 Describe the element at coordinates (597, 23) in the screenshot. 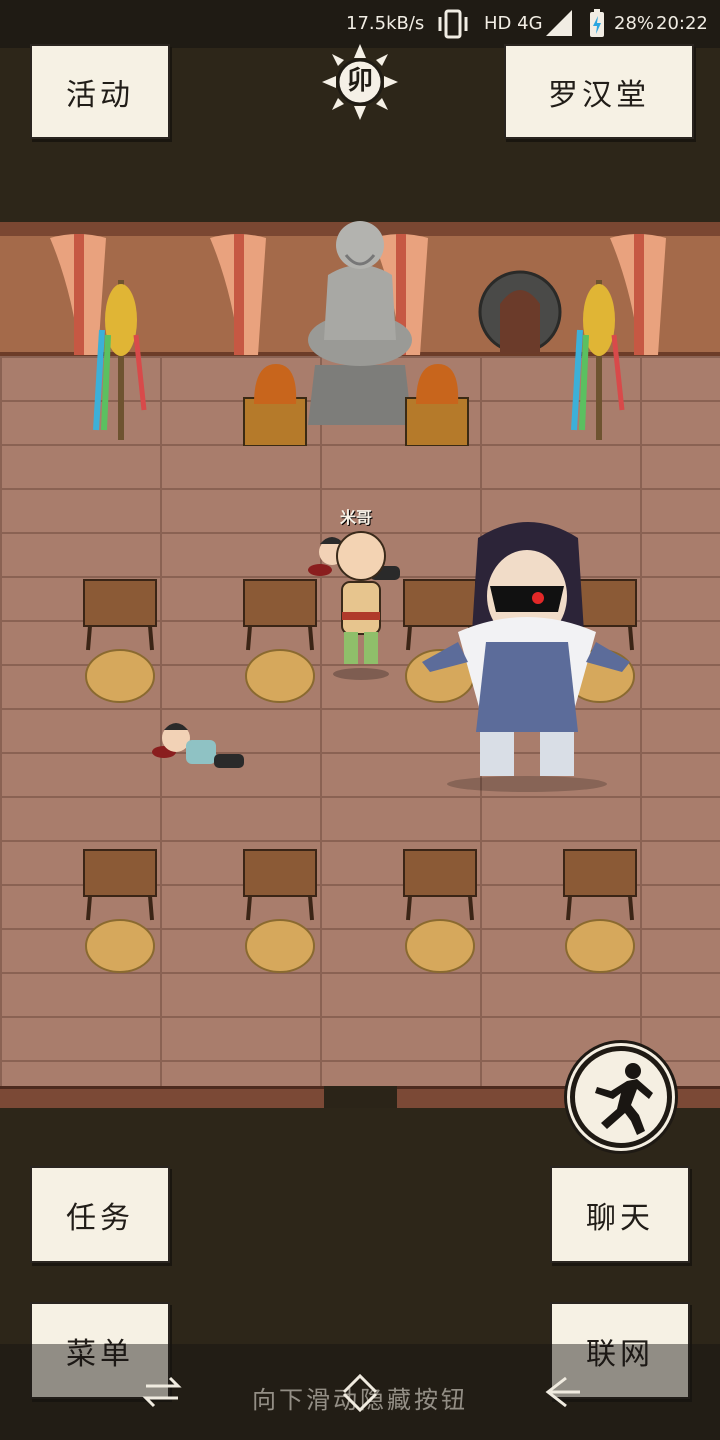

I see `battery-icon` at that location.